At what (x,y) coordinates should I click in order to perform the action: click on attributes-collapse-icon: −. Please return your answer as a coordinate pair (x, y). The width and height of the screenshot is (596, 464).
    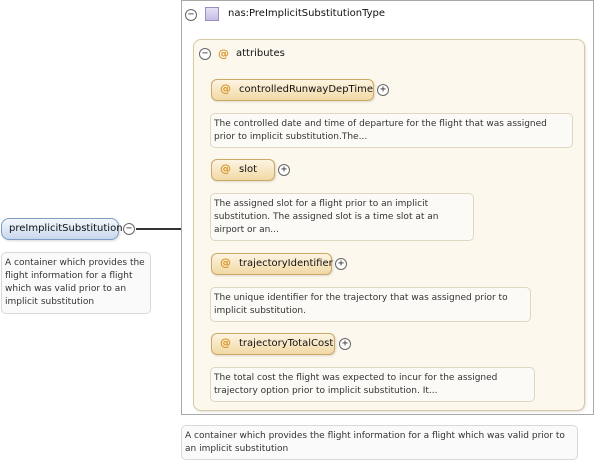
    Looking at the image, I should click on (205, 54).